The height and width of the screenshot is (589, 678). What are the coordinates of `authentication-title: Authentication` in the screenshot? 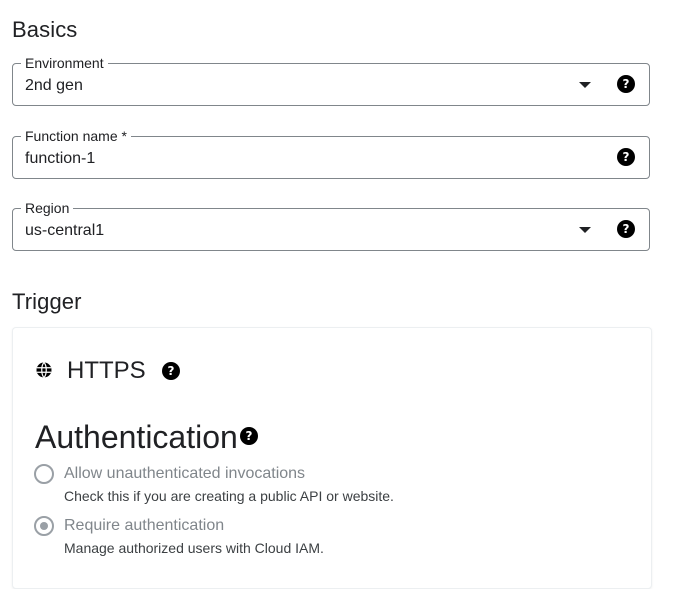 It's located at (136, 437).